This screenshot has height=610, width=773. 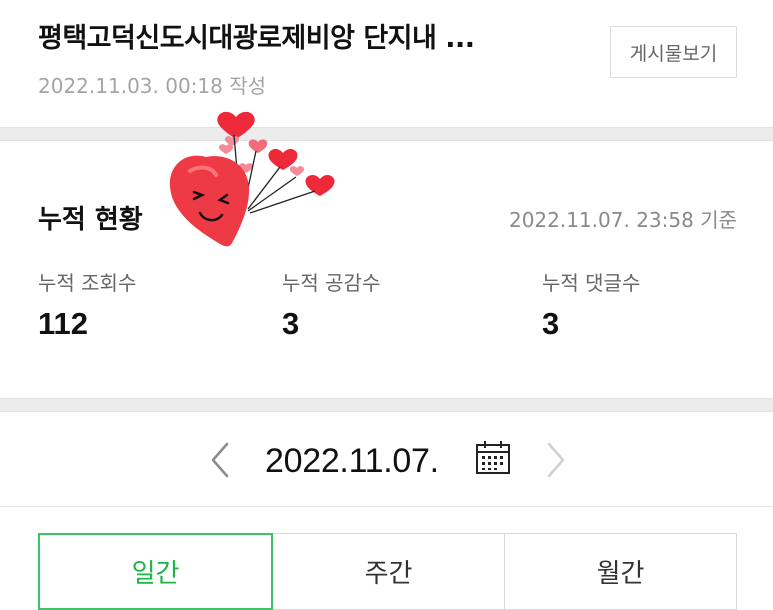 I want to click on cumulative-title: 누적 현황, so click(x=90, y=220).